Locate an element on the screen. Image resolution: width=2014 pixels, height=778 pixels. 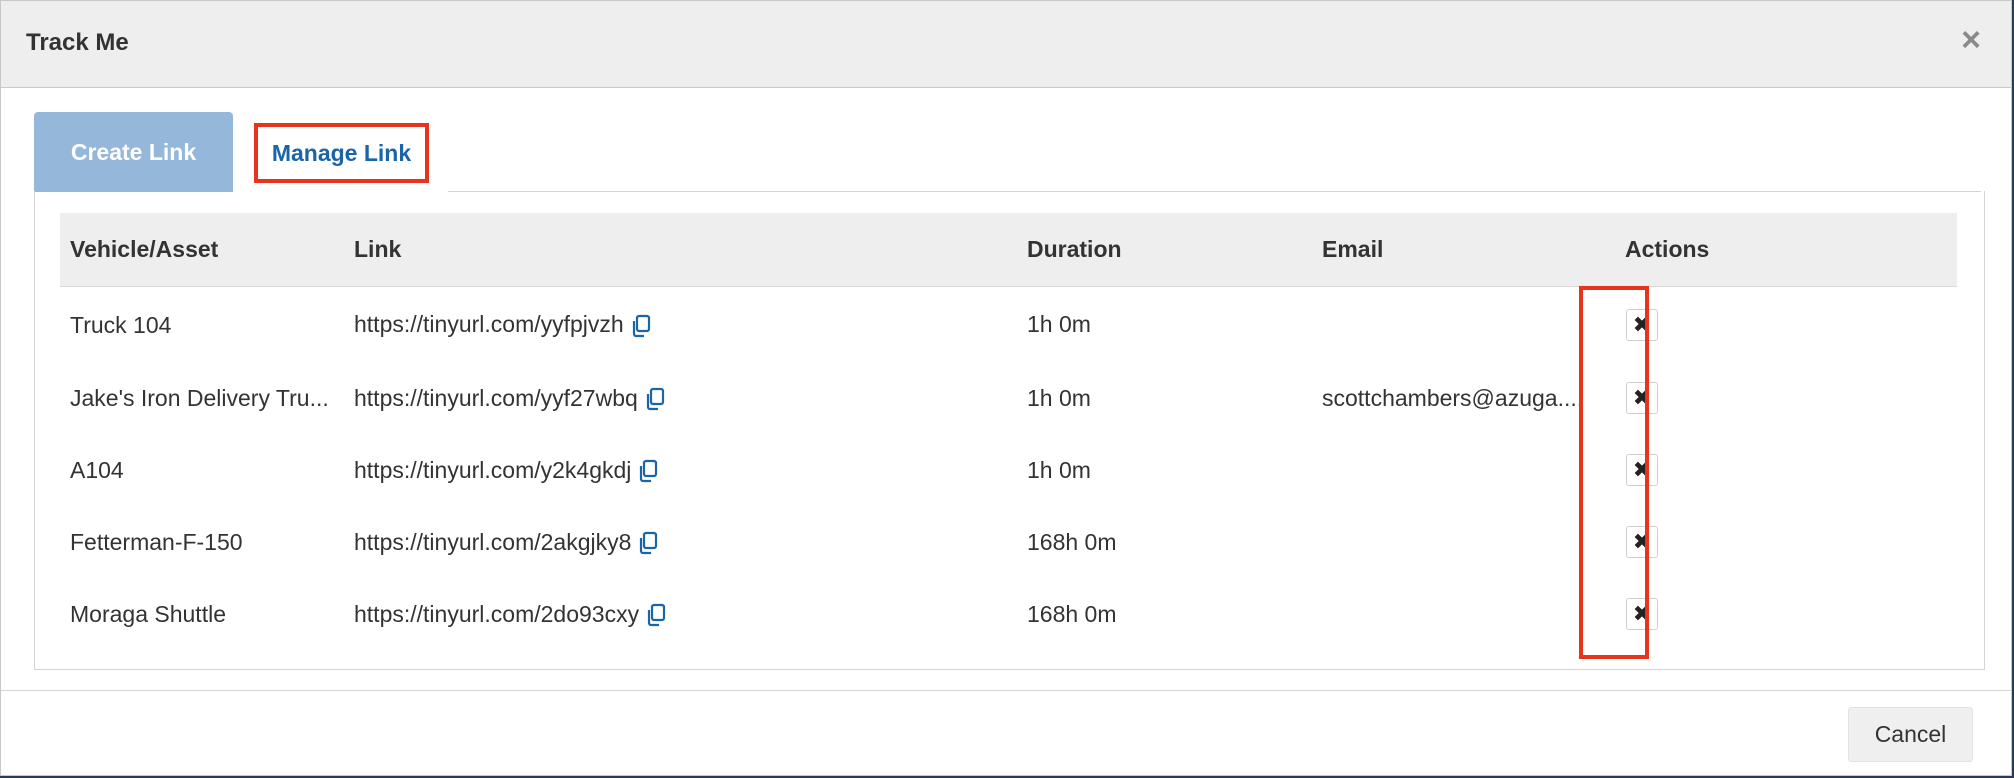
header-email: Email is located at coordinates (1463, 250).